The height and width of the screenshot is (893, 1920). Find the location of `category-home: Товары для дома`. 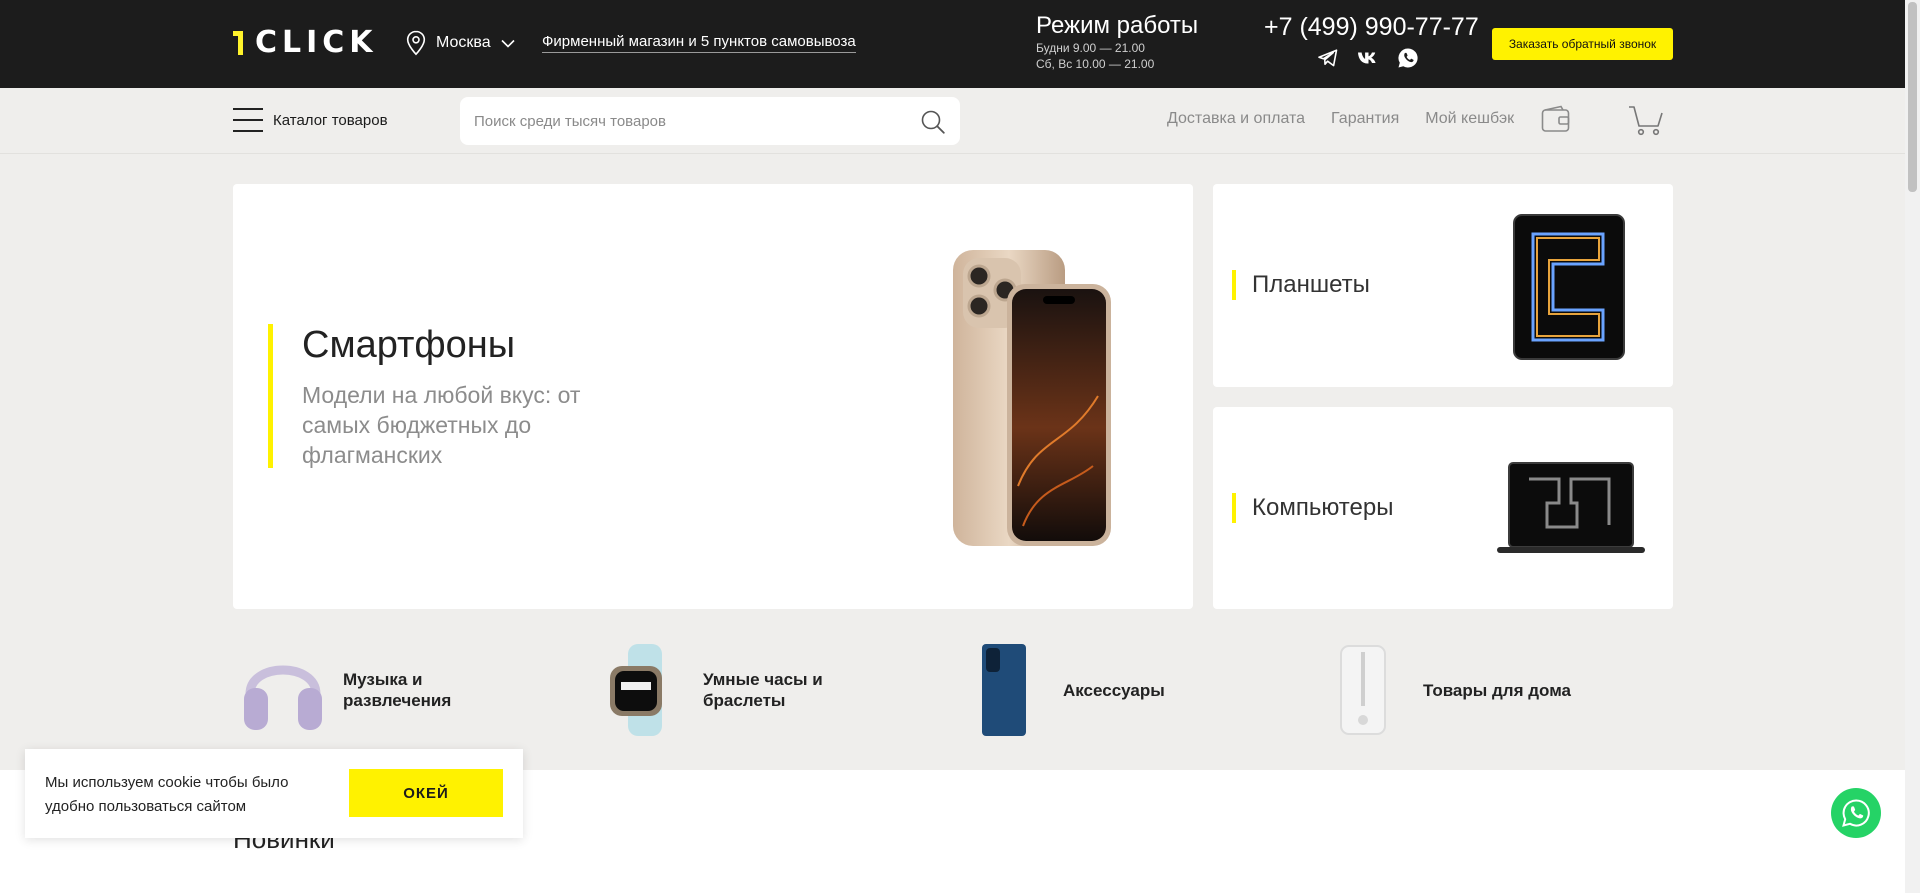

category-home: Товары для дома is located at coordinates (1442, 690).